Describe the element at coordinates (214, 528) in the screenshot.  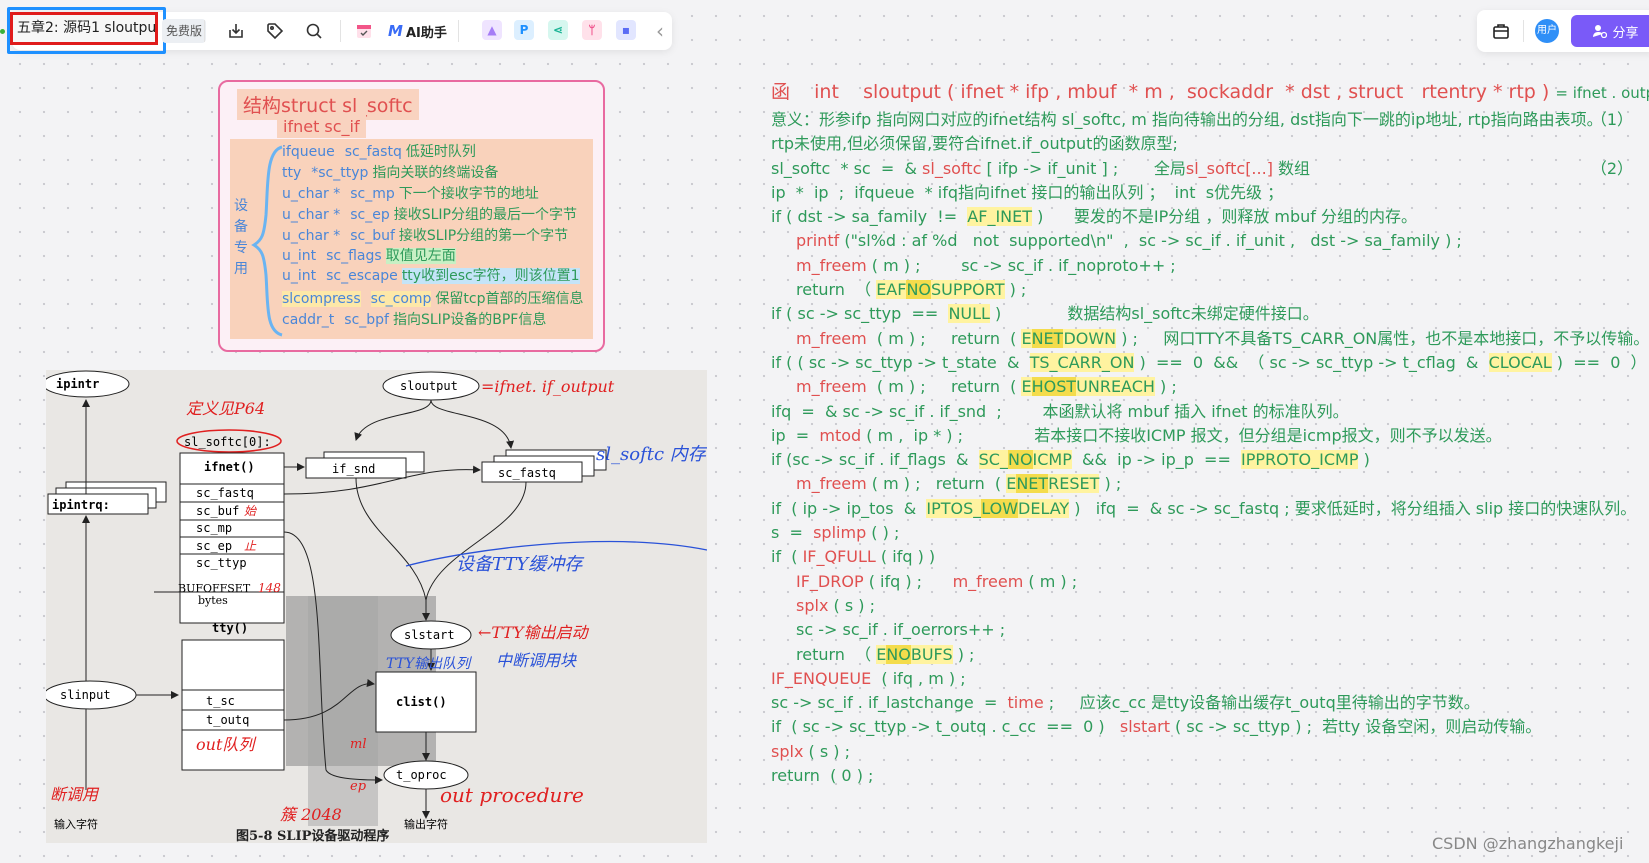
I see `label-sc-mp: sc_mp` at that location.